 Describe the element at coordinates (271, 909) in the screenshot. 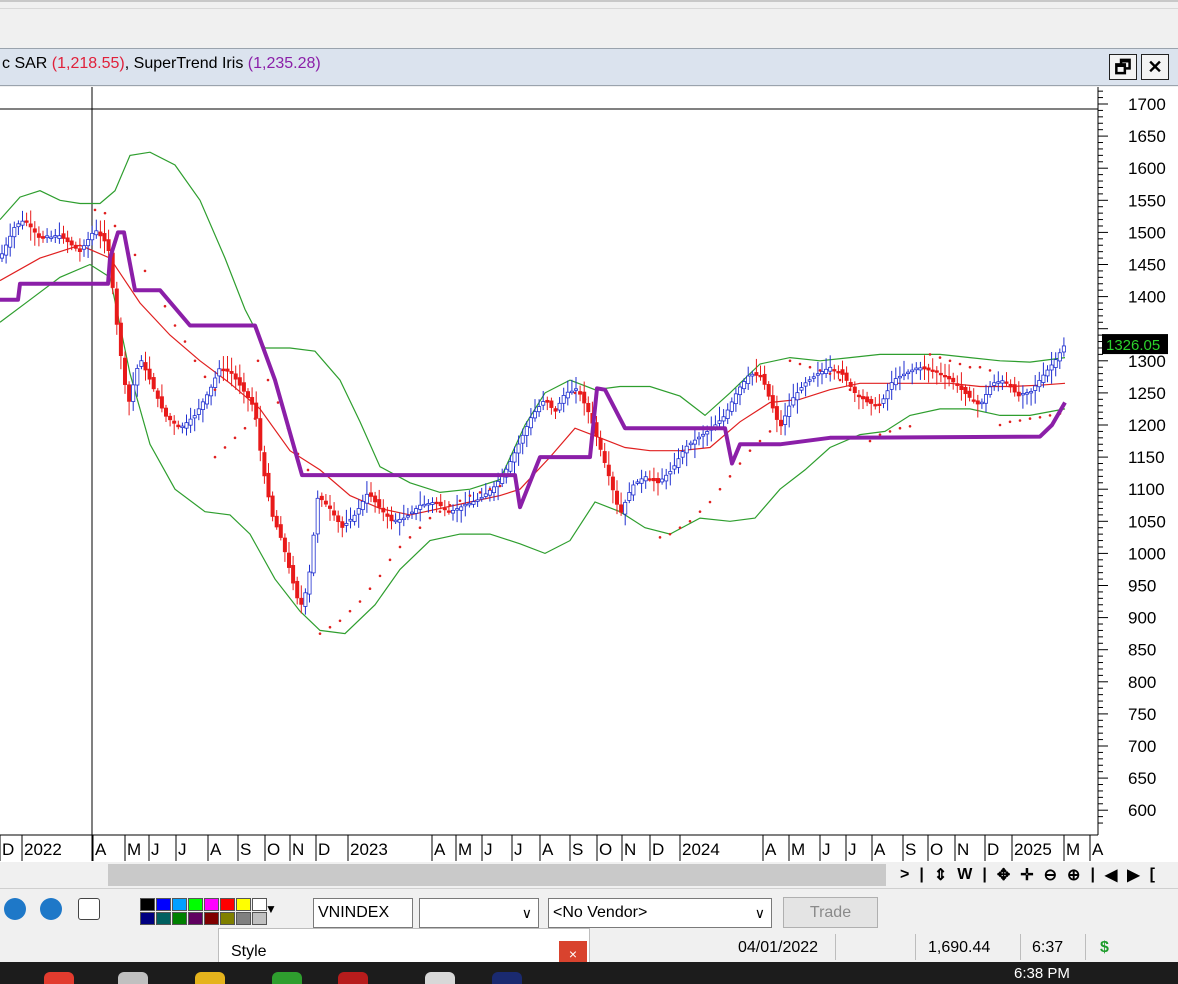

I see `palette-dropdown-icon: ▼` at that location.